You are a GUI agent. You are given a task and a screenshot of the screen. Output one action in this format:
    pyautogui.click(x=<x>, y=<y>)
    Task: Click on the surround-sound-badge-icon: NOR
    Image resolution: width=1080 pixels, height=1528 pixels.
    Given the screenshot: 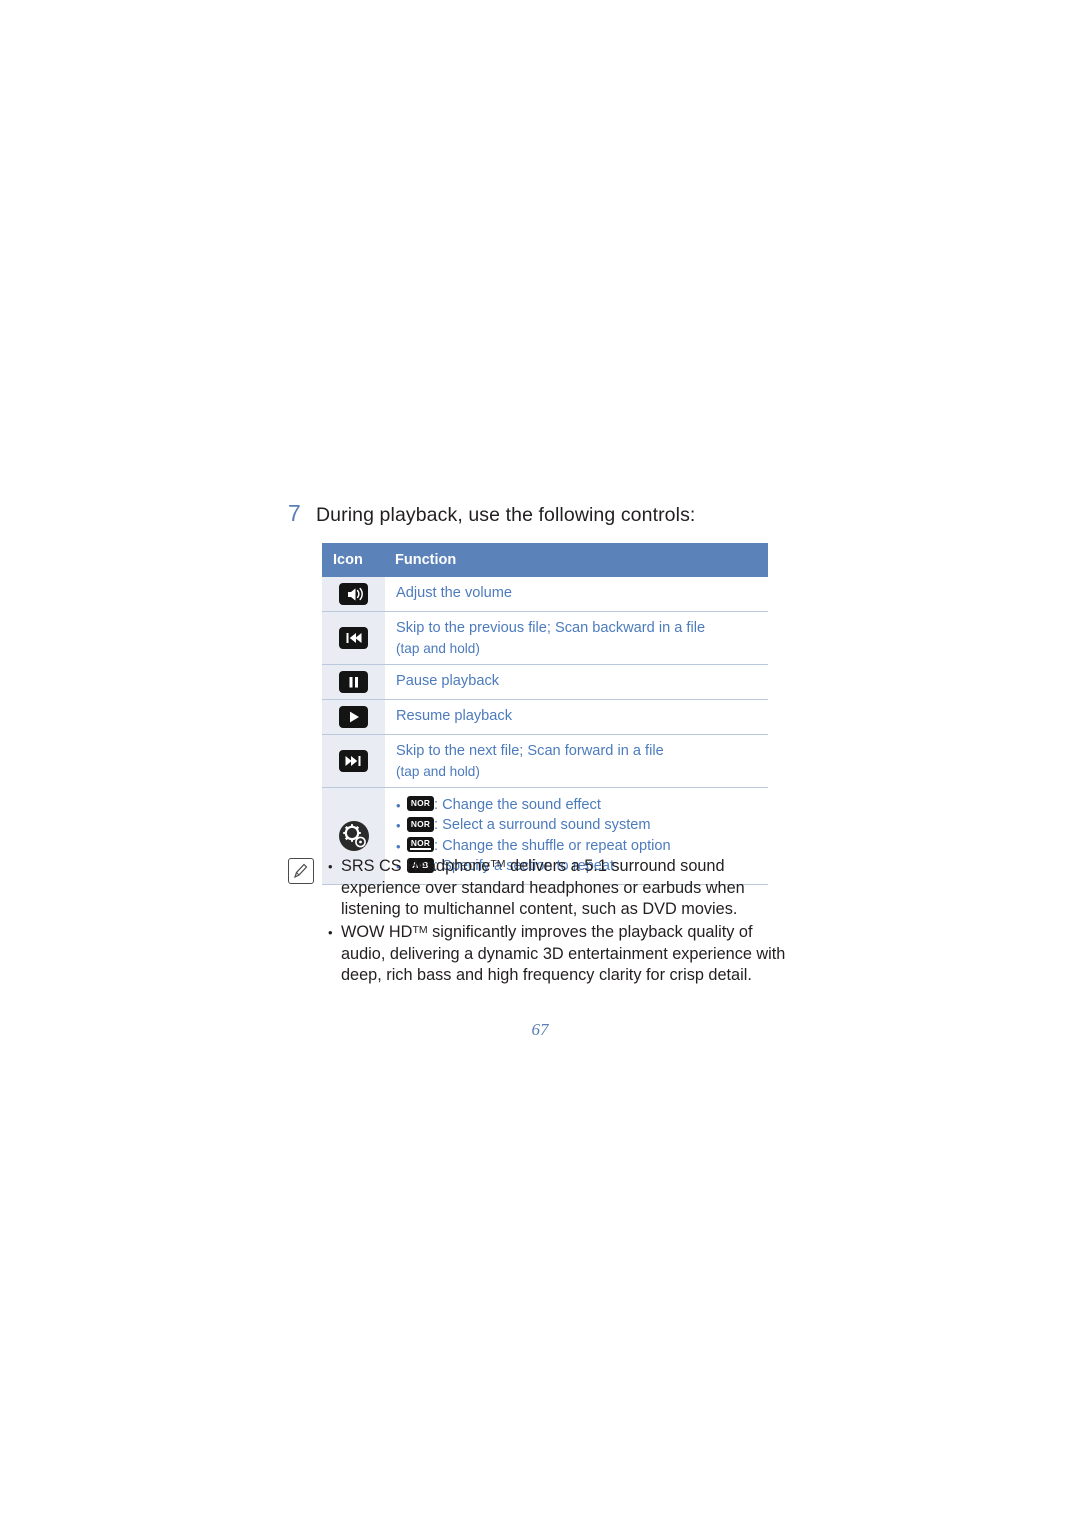 What is the action you would take?
    pyautogui.click(x=420, y=824)
    